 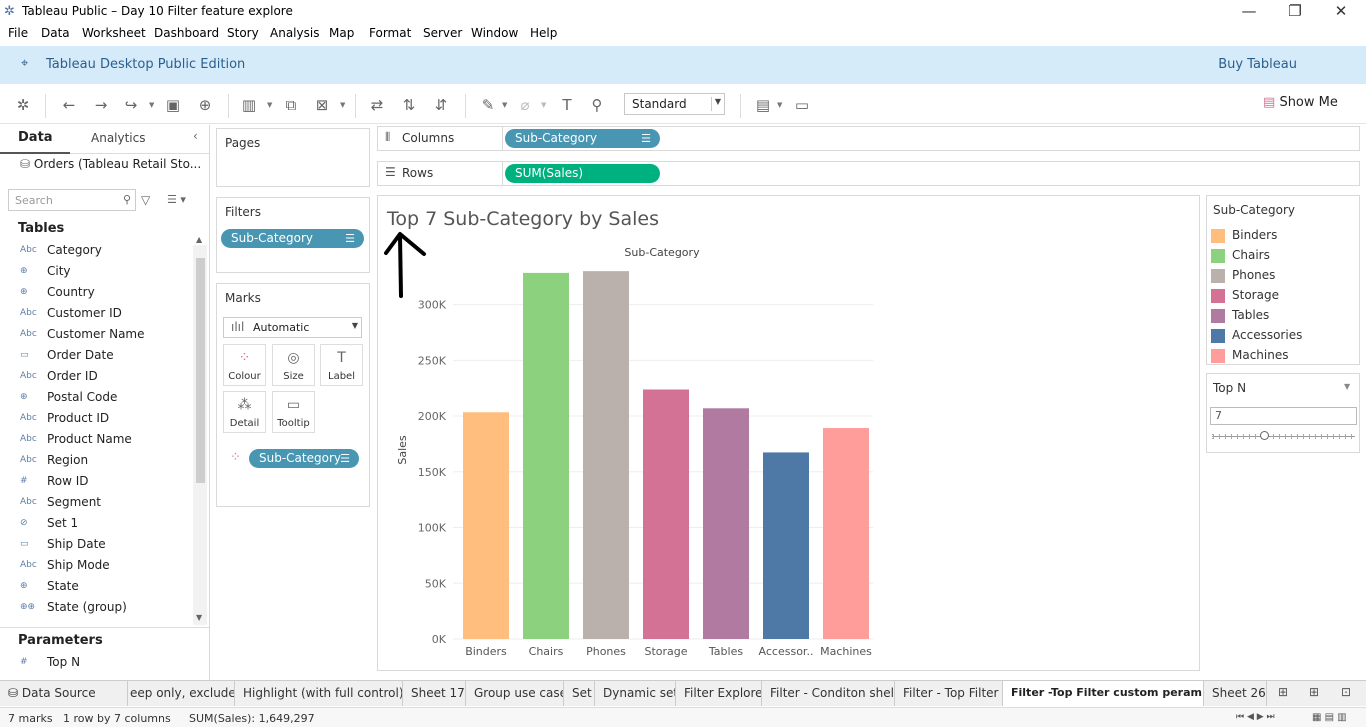 What do you see at coordinates (1257, 64) in the screenshot?
I see `buy-tableau-link: Buy Tableau` at bounding box center [1257, 64].